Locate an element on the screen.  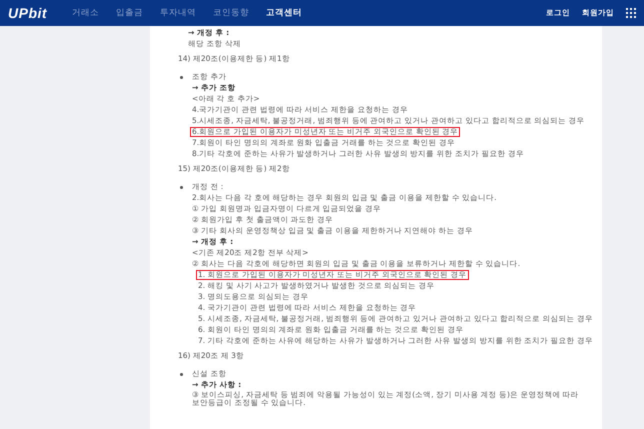
nav-menu-item: 입출금 is located at coordinates (129, 13).